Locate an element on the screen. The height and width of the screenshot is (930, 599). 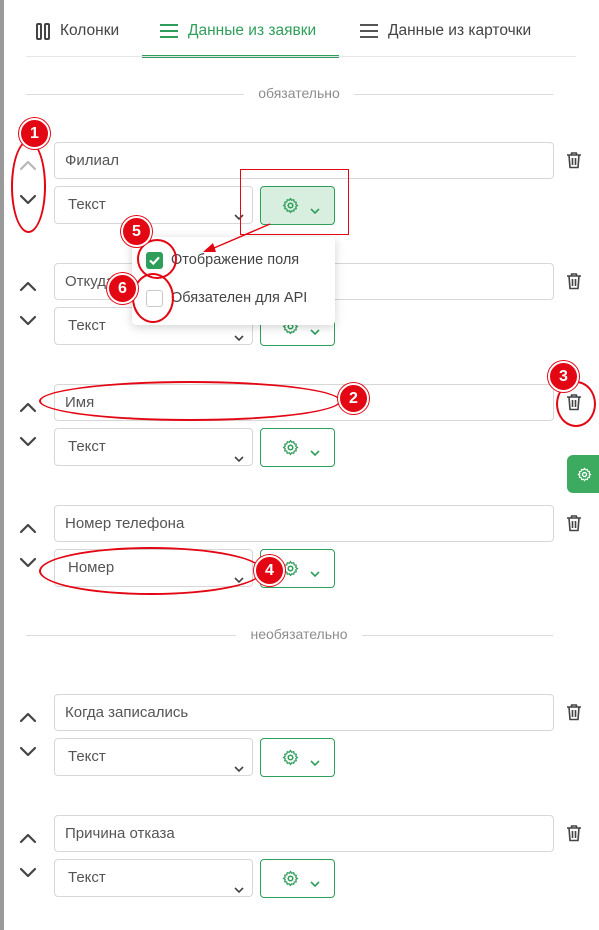
tab-underline is located at coordinates (301, 56).